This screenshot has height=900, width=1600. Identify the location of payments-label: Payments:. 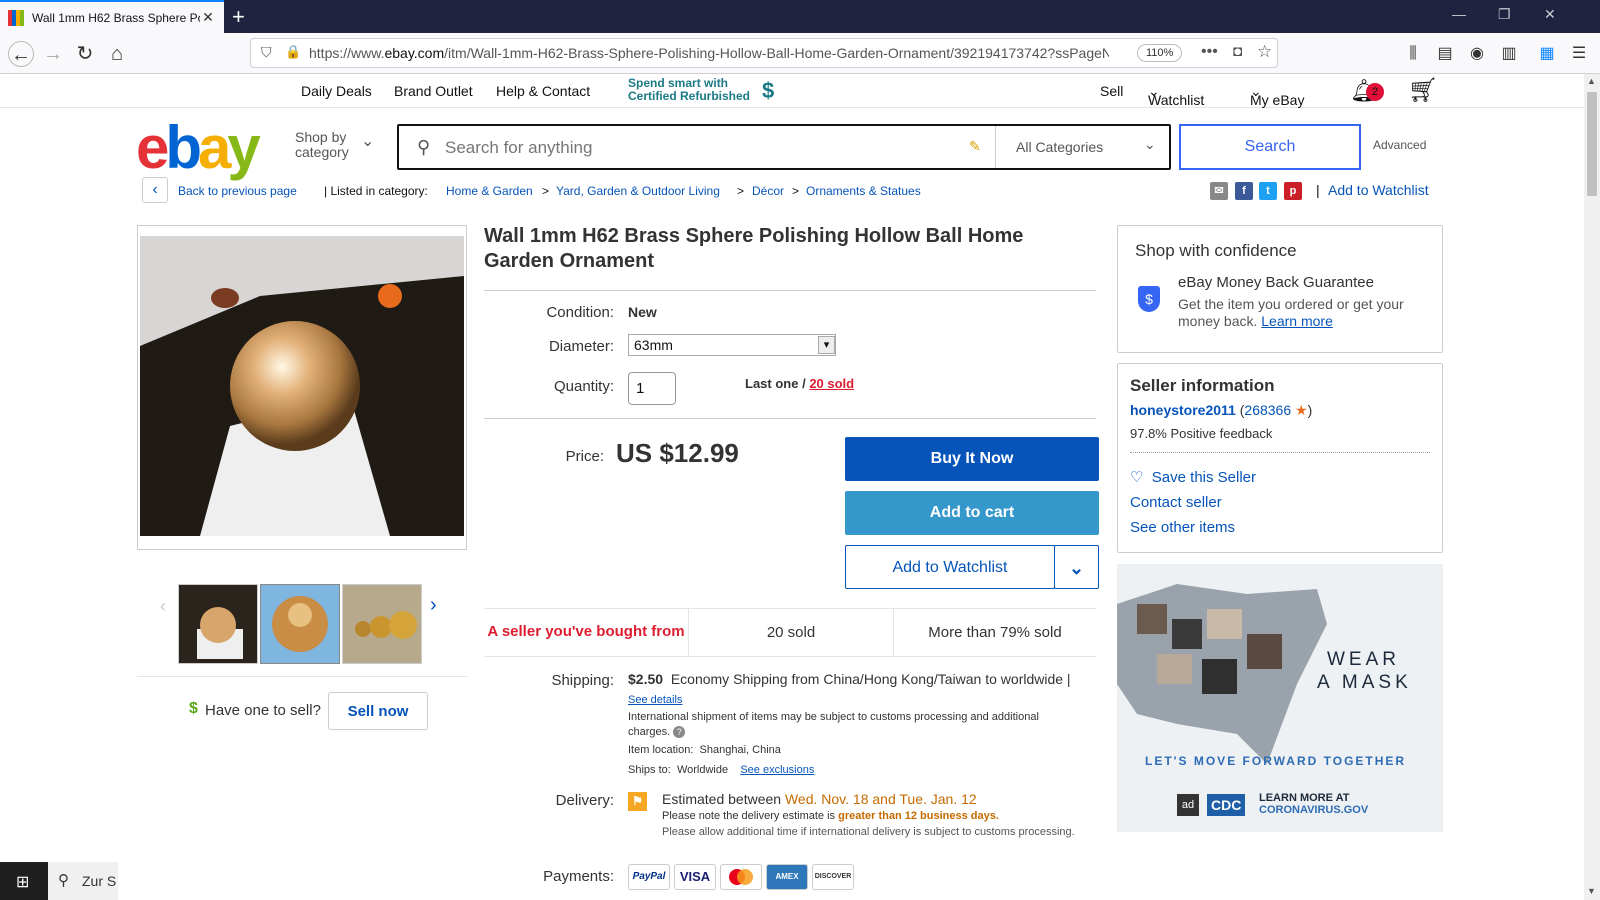
(578, 876).